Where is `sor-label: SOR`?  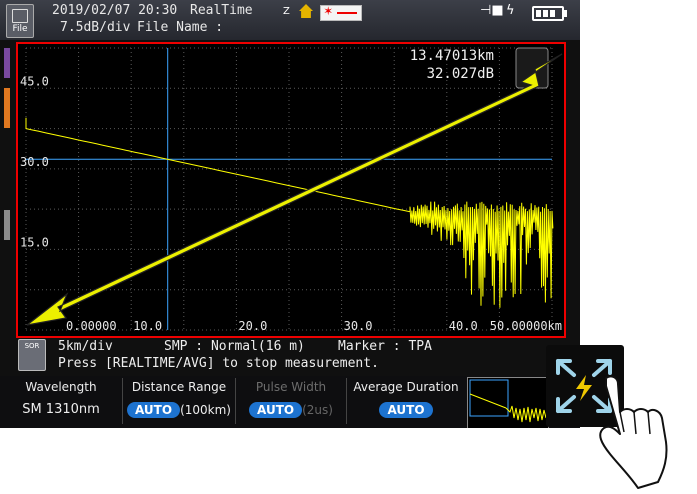
sor-label: SOR is located at coordinates (32, 346).